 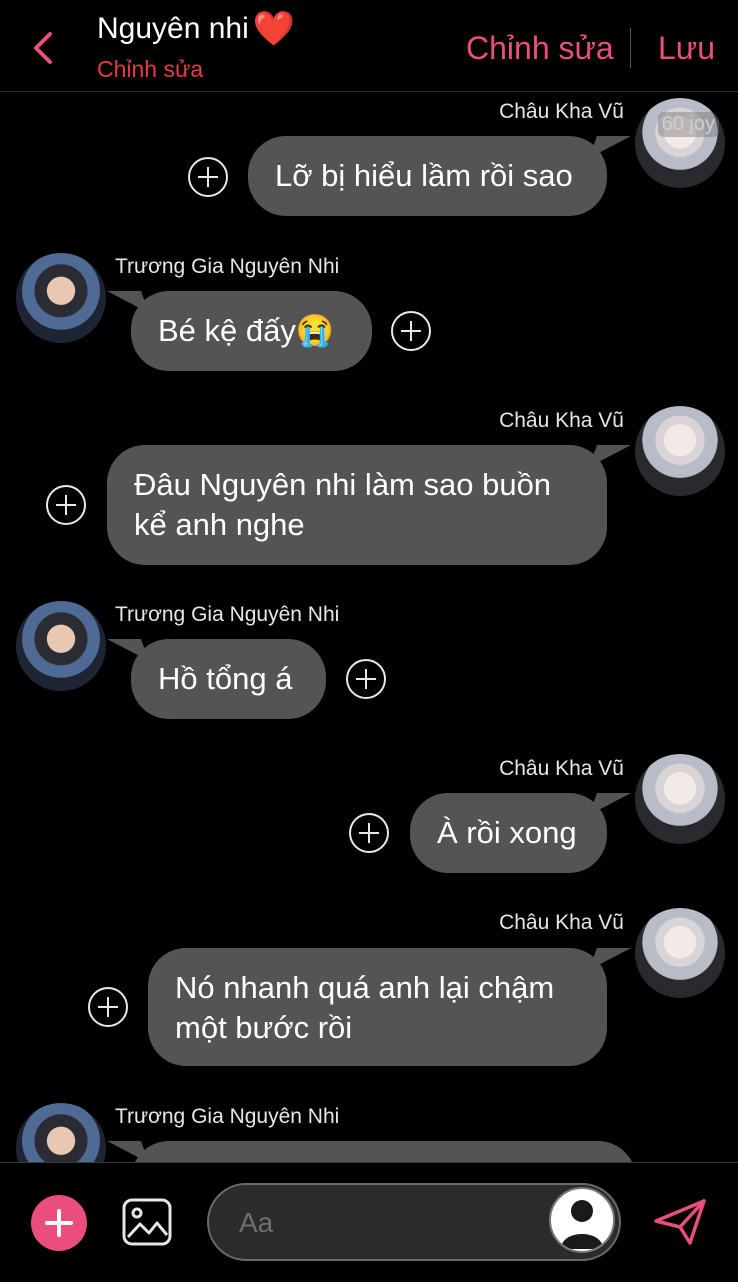 What do you see at coordinates (365, 987) in the screenshot?
I see `message-text-line-1: Nó nhanh quá anh lại chậm` at bounding box center [365, 987].